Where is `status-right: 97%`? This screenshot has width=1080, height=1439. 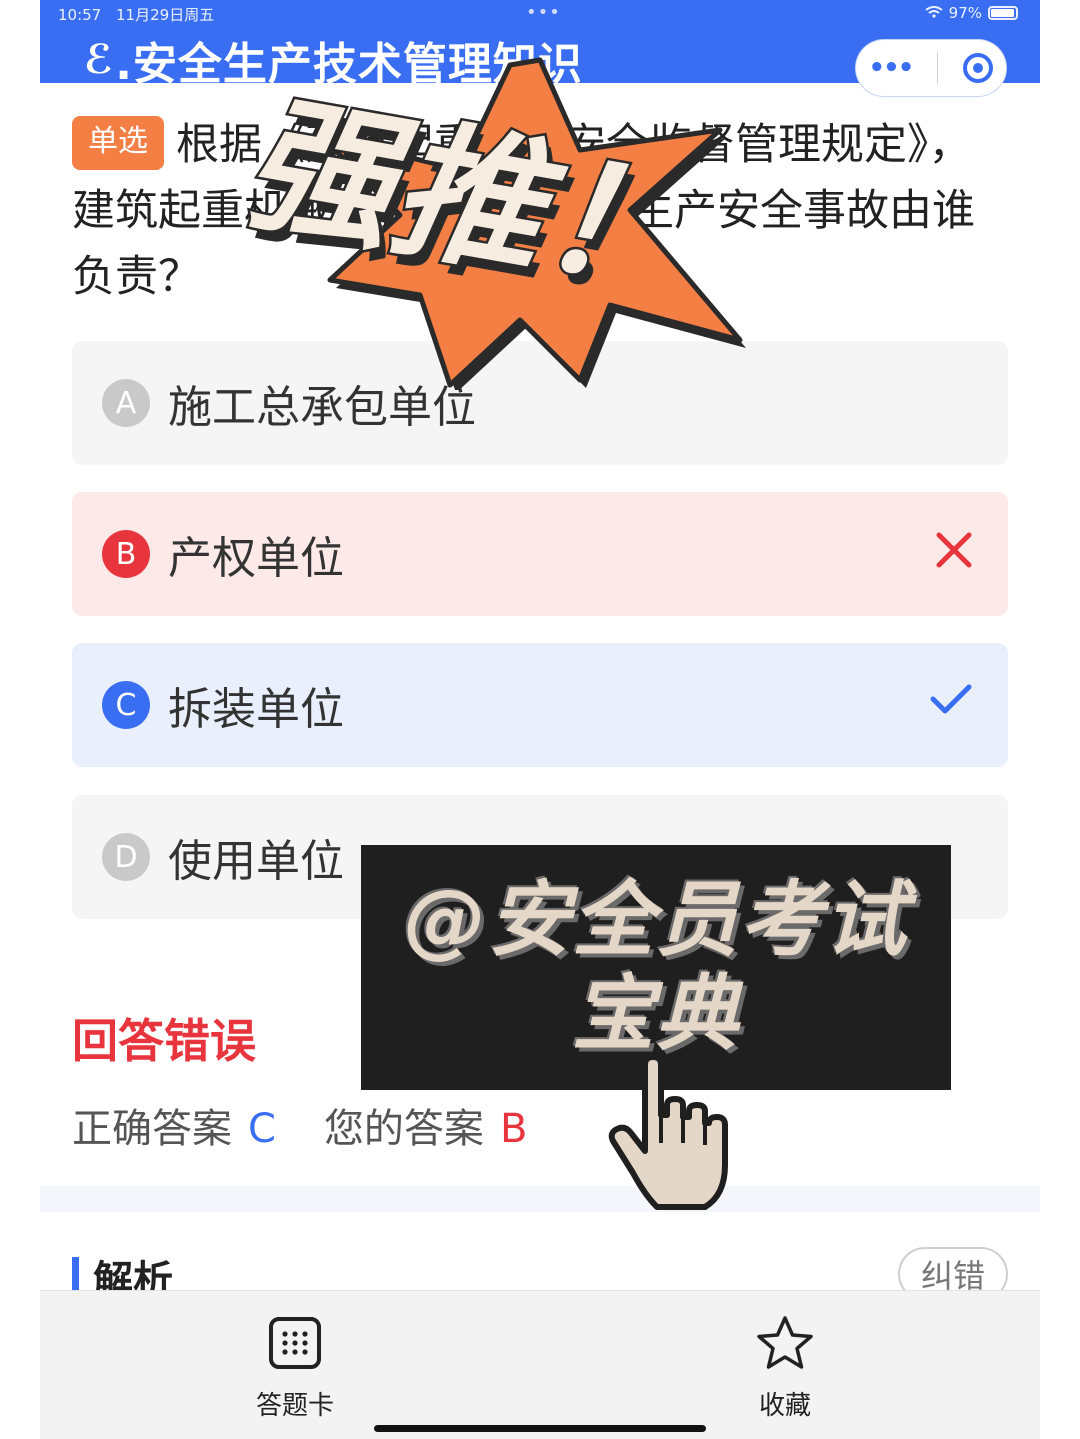
status-right: 97% is located at coordinates (971, 13).